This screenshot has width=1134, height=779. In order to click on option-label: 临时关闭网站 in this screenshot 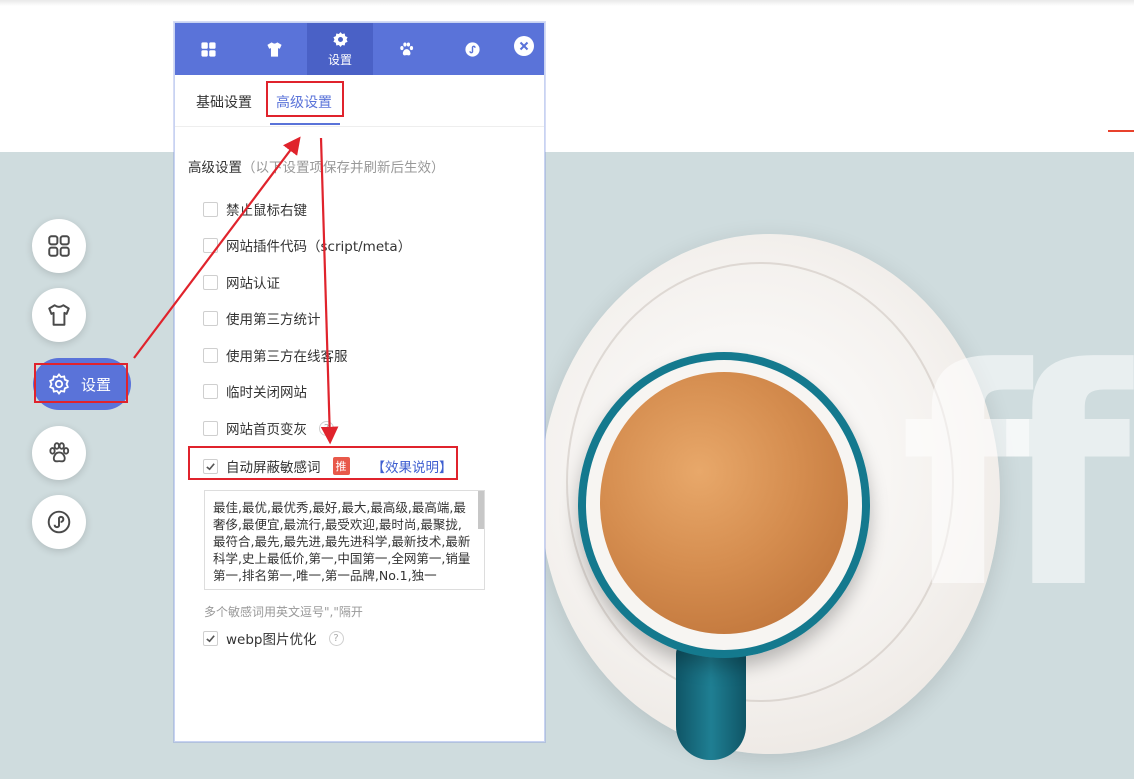, I will do `click(266, 393)`.